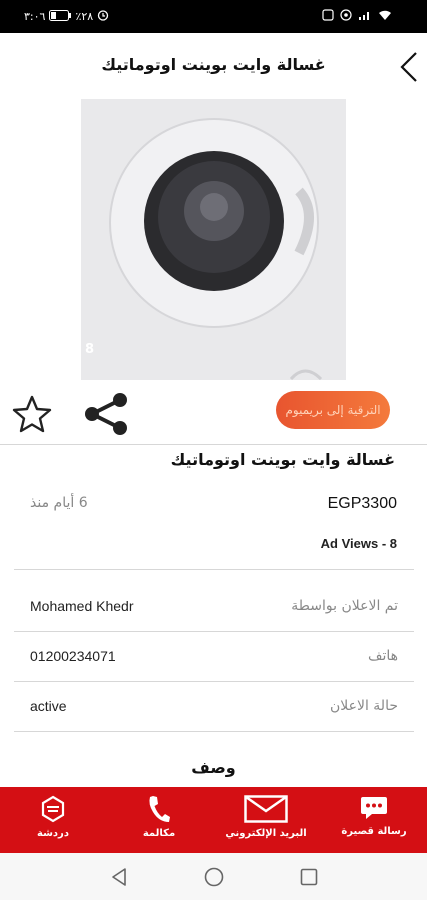 This screenshot has width=427, height=900. I want to click on share-button, so click(106, 414).